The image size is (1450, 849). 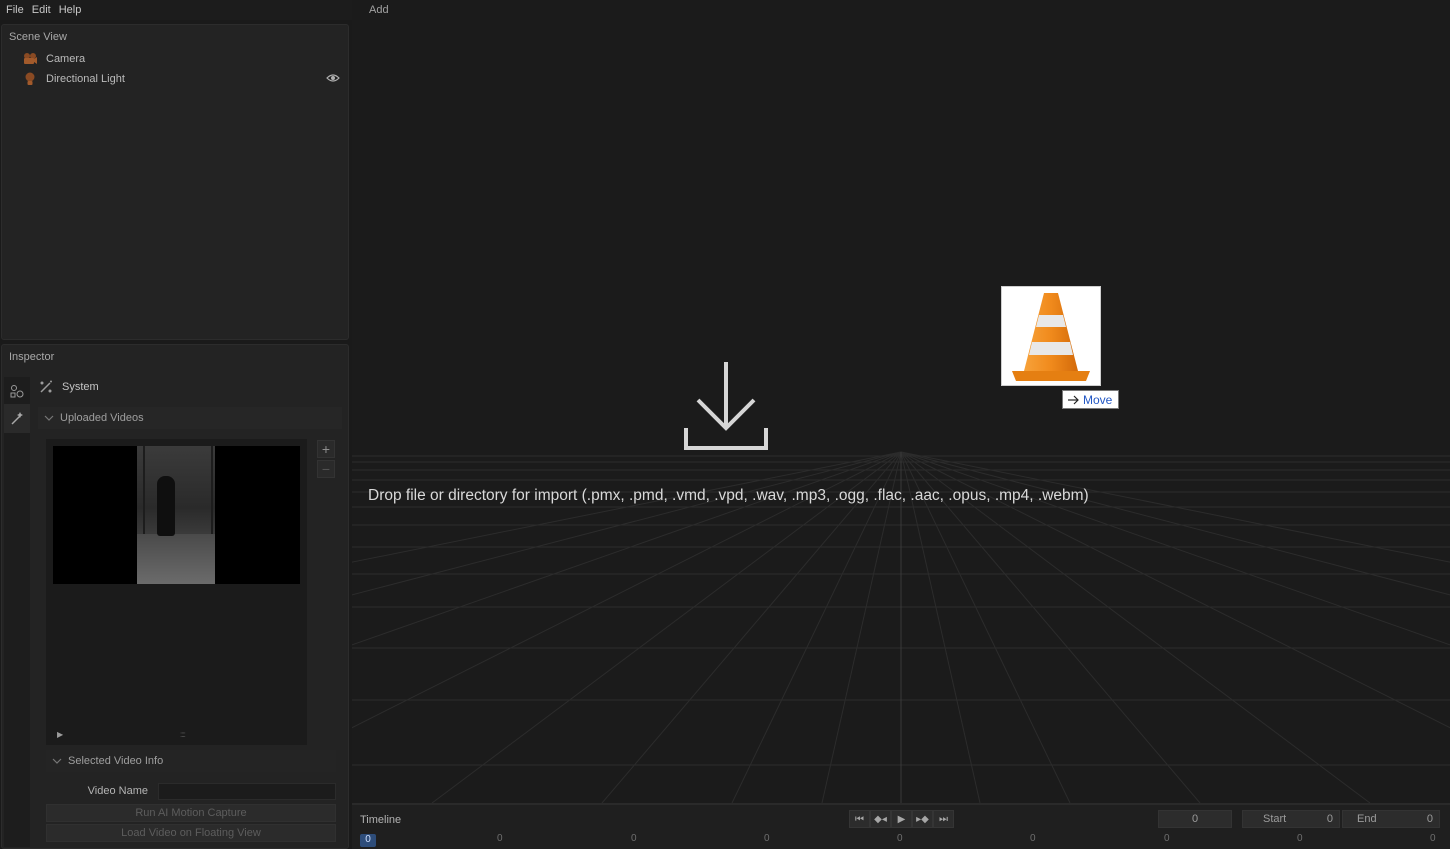 What do you see at coordinates (15, 10) in the screenshot?
I see `menu-file: File` at bounding box center [15, 10].